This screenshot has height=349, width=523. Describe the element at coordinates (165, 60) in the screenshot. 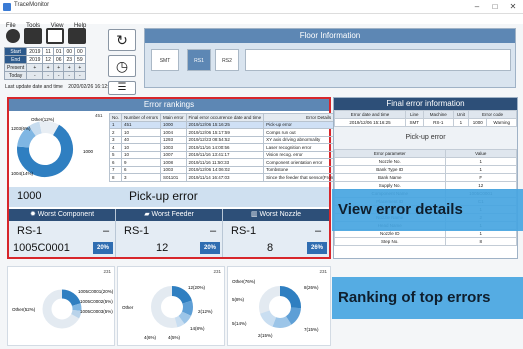

I see `floor-button-smt: SMT` at that location.